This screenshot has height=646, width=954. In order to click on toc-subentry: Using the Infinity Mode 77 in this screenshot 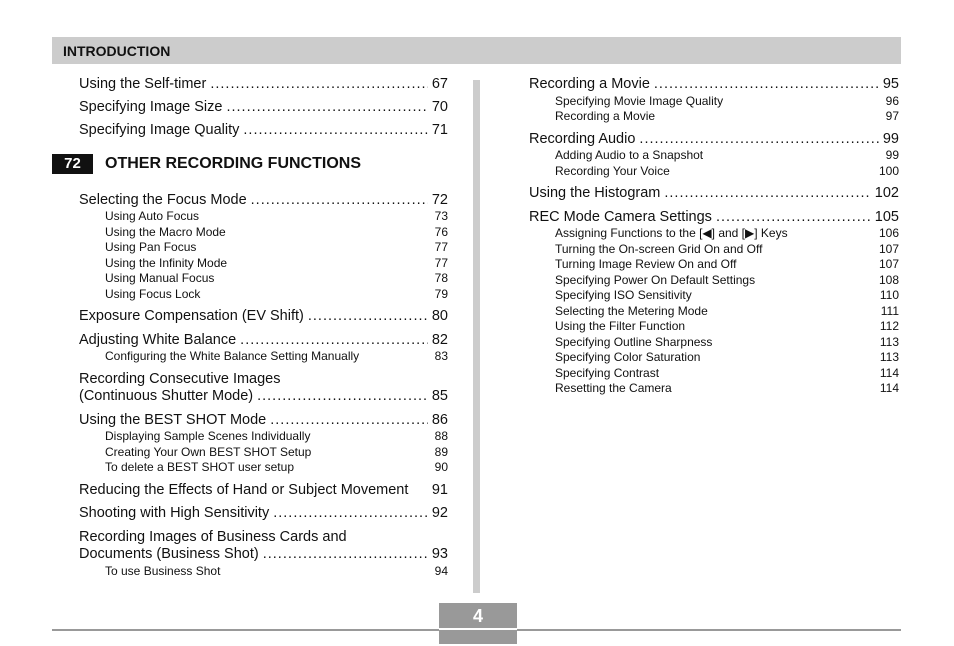, I will do `click(263, 264)`.